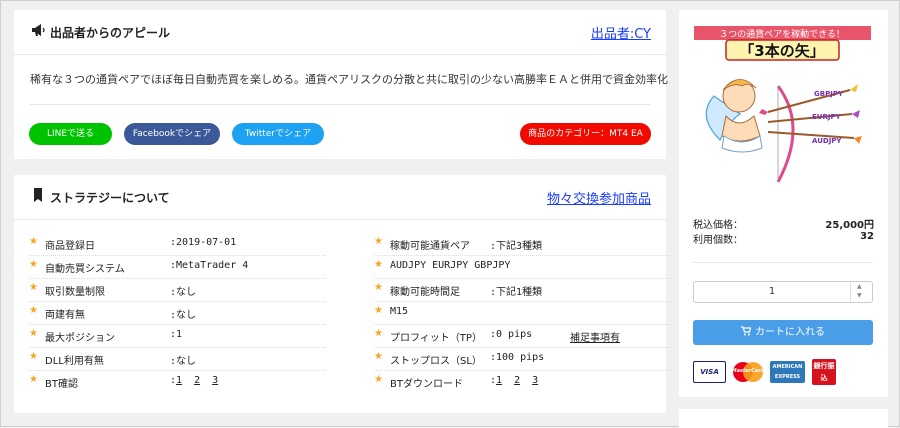  What do you see at coordinates (519, 266) in the screenshot?
I see `spec-row-pair-list: ★ AUDJPY EURJPY GBPJPY` at bounding box center [519, 266].